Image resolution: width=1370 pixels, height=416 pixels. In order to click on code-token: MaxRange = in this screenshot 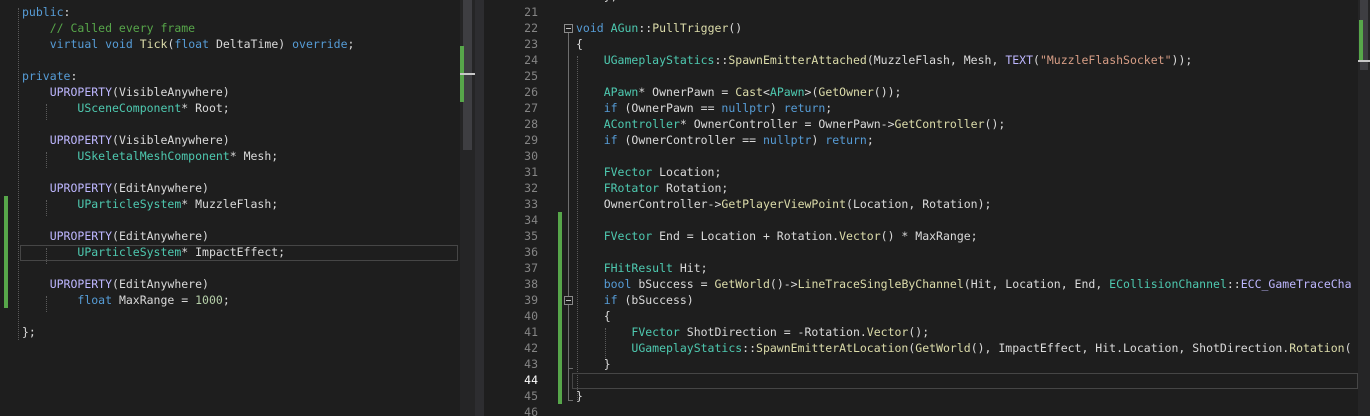, I will do `click(154, 300)`.